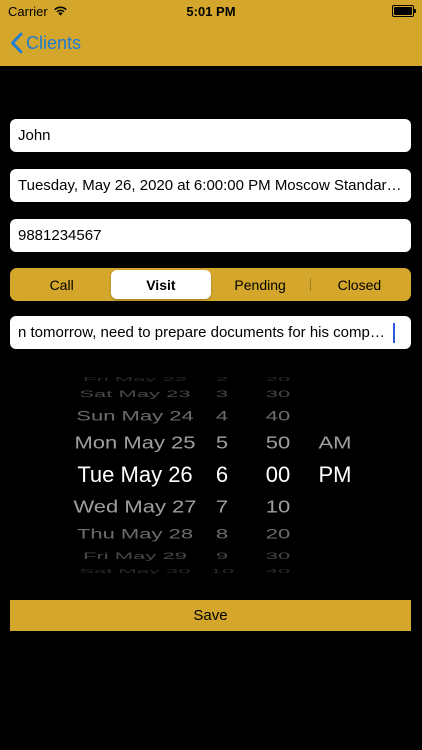  Describe the element at coordinates (278, 506) in the screenshot. I see `picker-minute-row-5: 10` at that location.